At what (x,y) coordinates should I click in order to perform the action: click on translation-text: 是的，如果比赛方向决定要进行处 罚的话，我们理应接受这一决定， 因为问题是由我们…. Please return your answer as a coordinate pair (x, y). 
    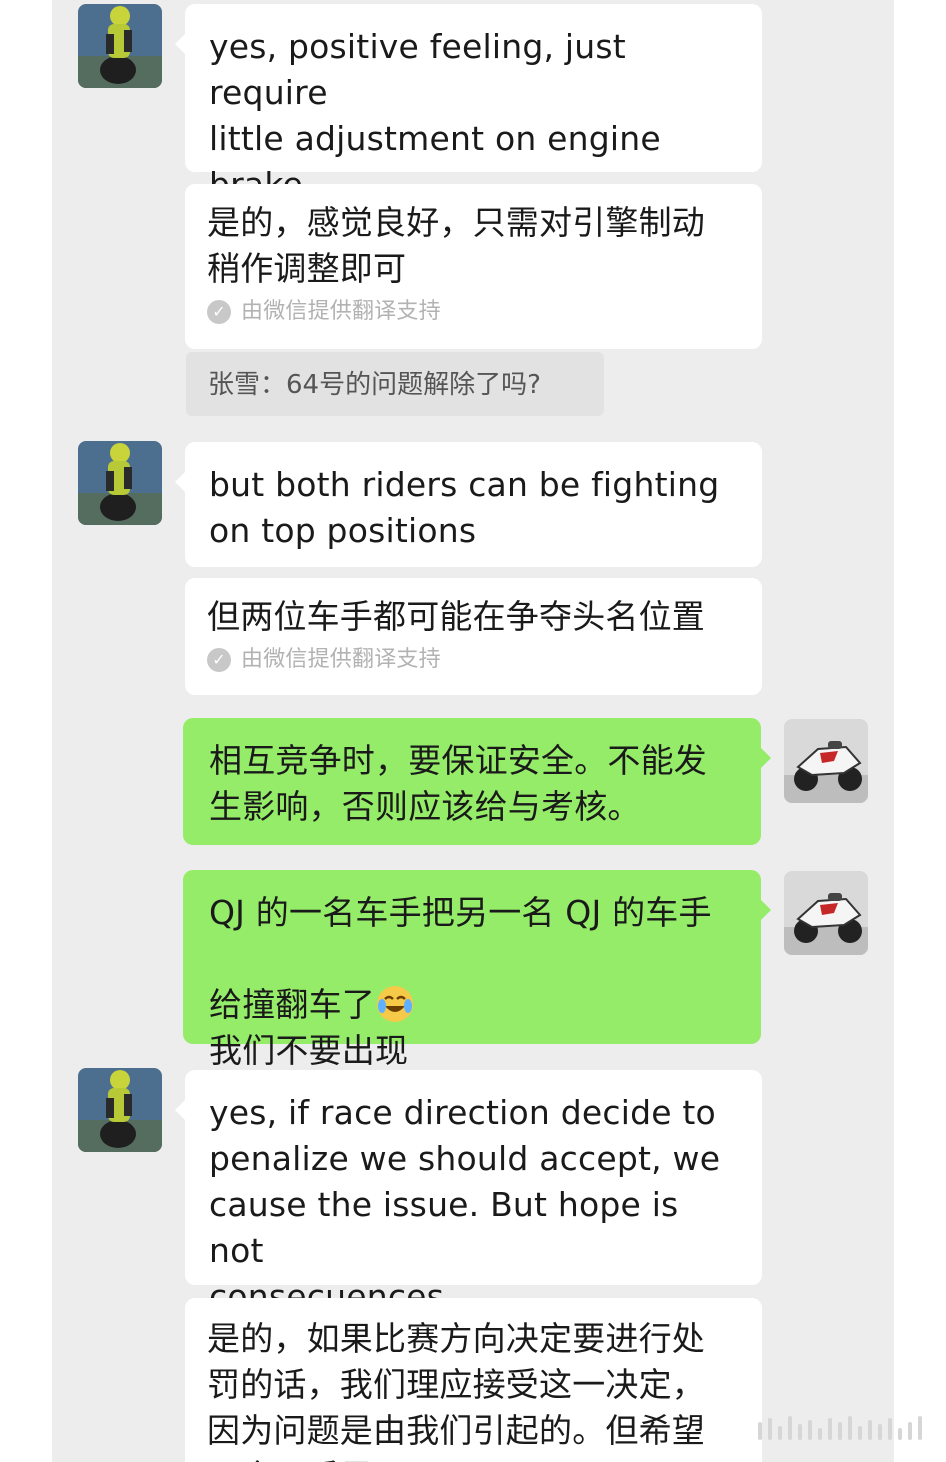
    Looking at the image, I should click on (456, 1390).